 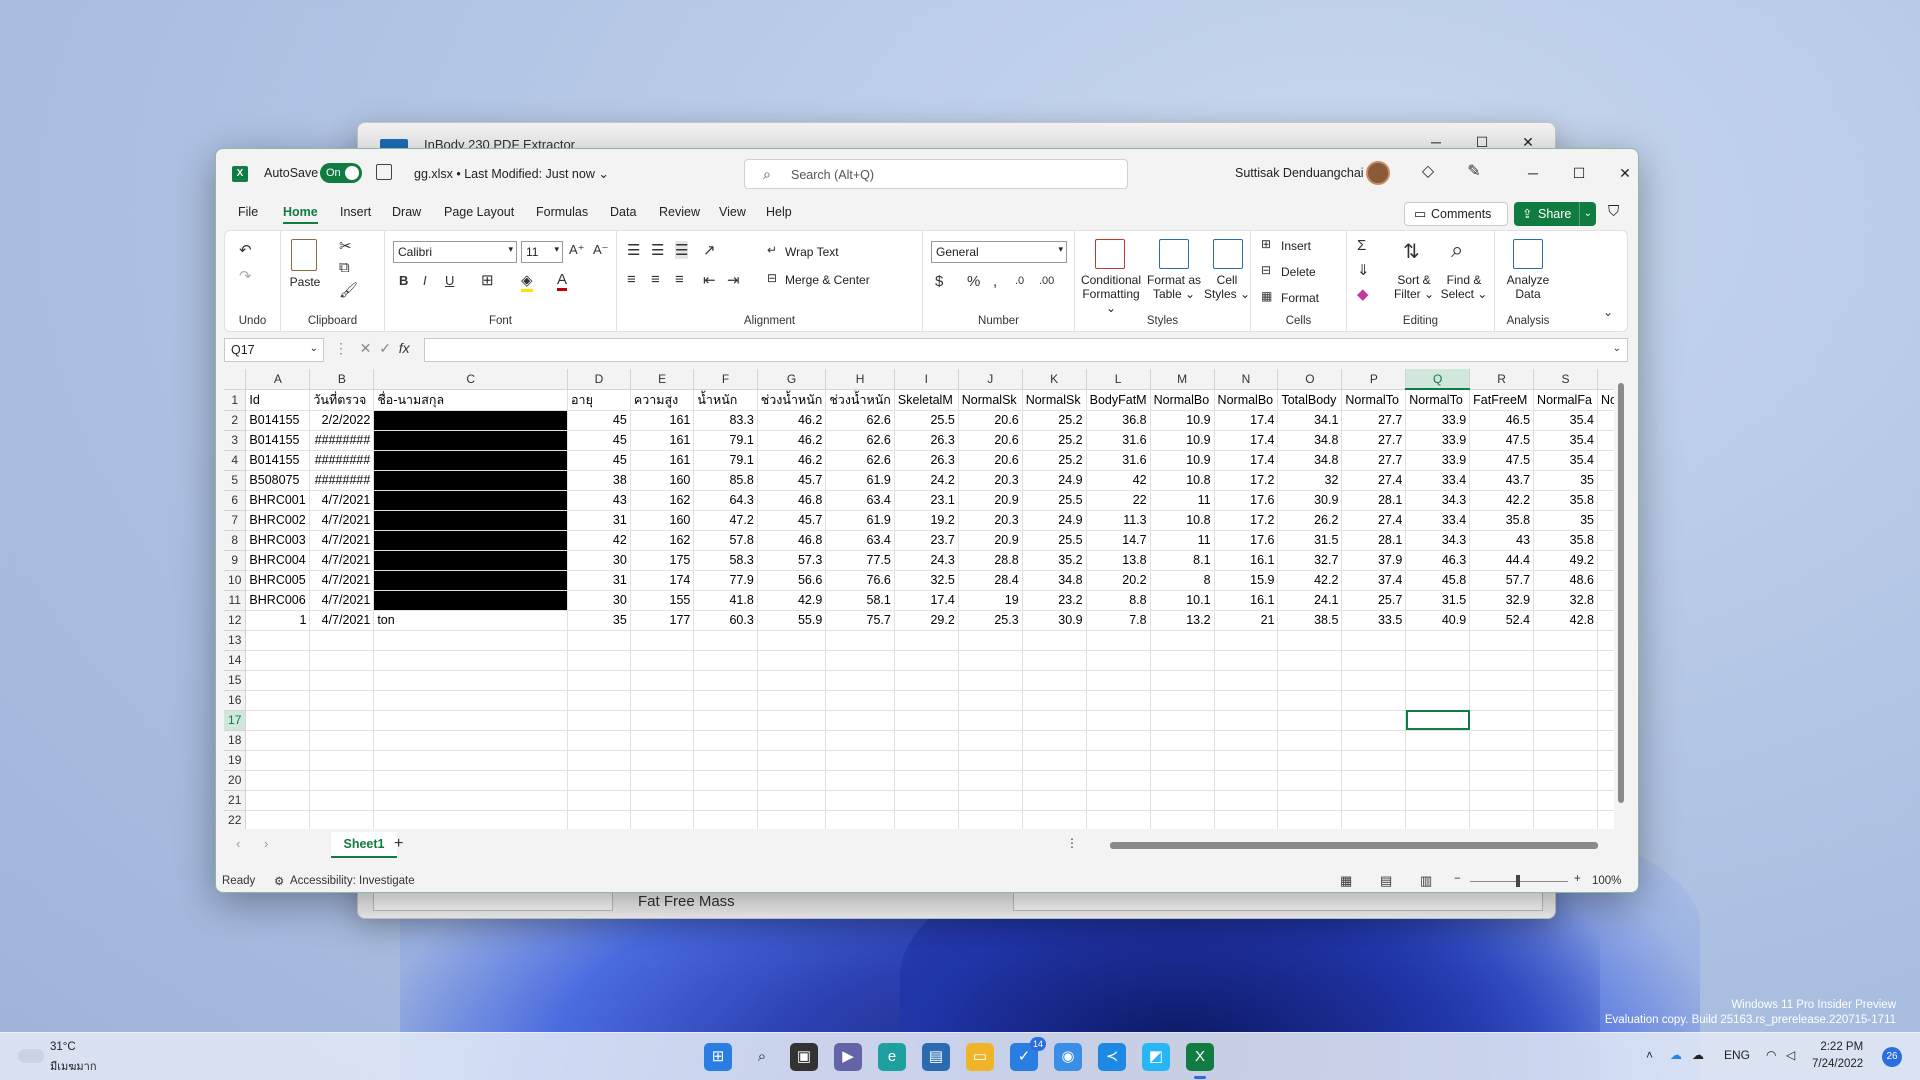 I want to click on cell: 32.7, so click(x=1310, y=560).